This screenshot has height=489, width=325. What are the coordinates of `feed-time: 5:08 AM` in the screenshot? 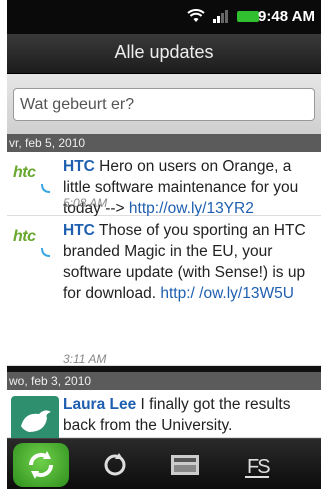 It's located at (85, 203).